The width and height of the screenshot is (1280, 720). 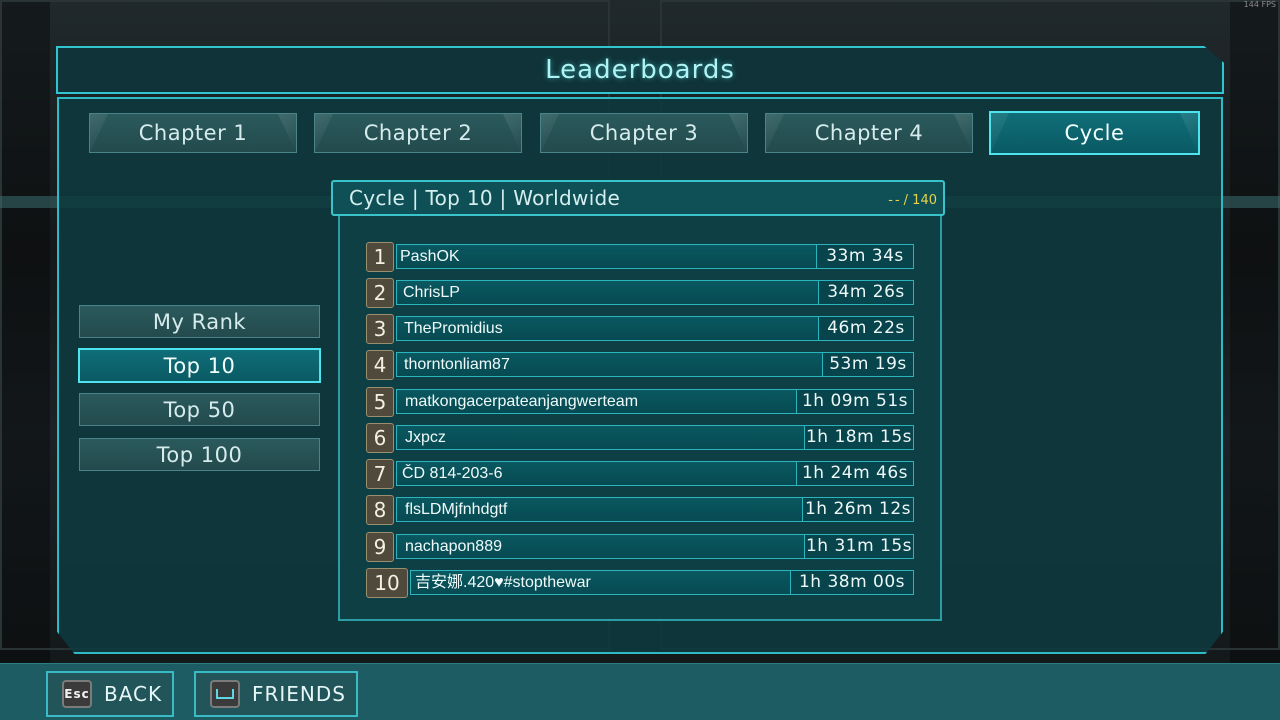 I want to click on tab-chapter-4: Chapter 4, so click(x=869, y=133).